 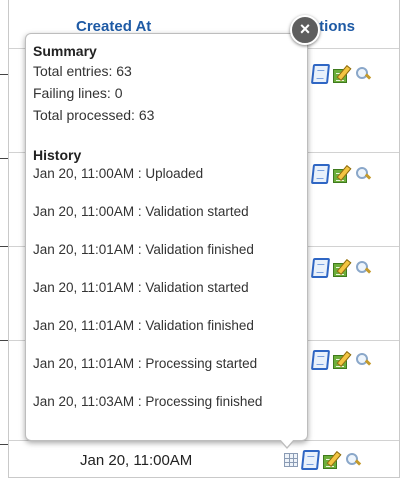 I want to click on history-item: Jan 20, 11:01AM : Processing started, so click(x=145, y=363).